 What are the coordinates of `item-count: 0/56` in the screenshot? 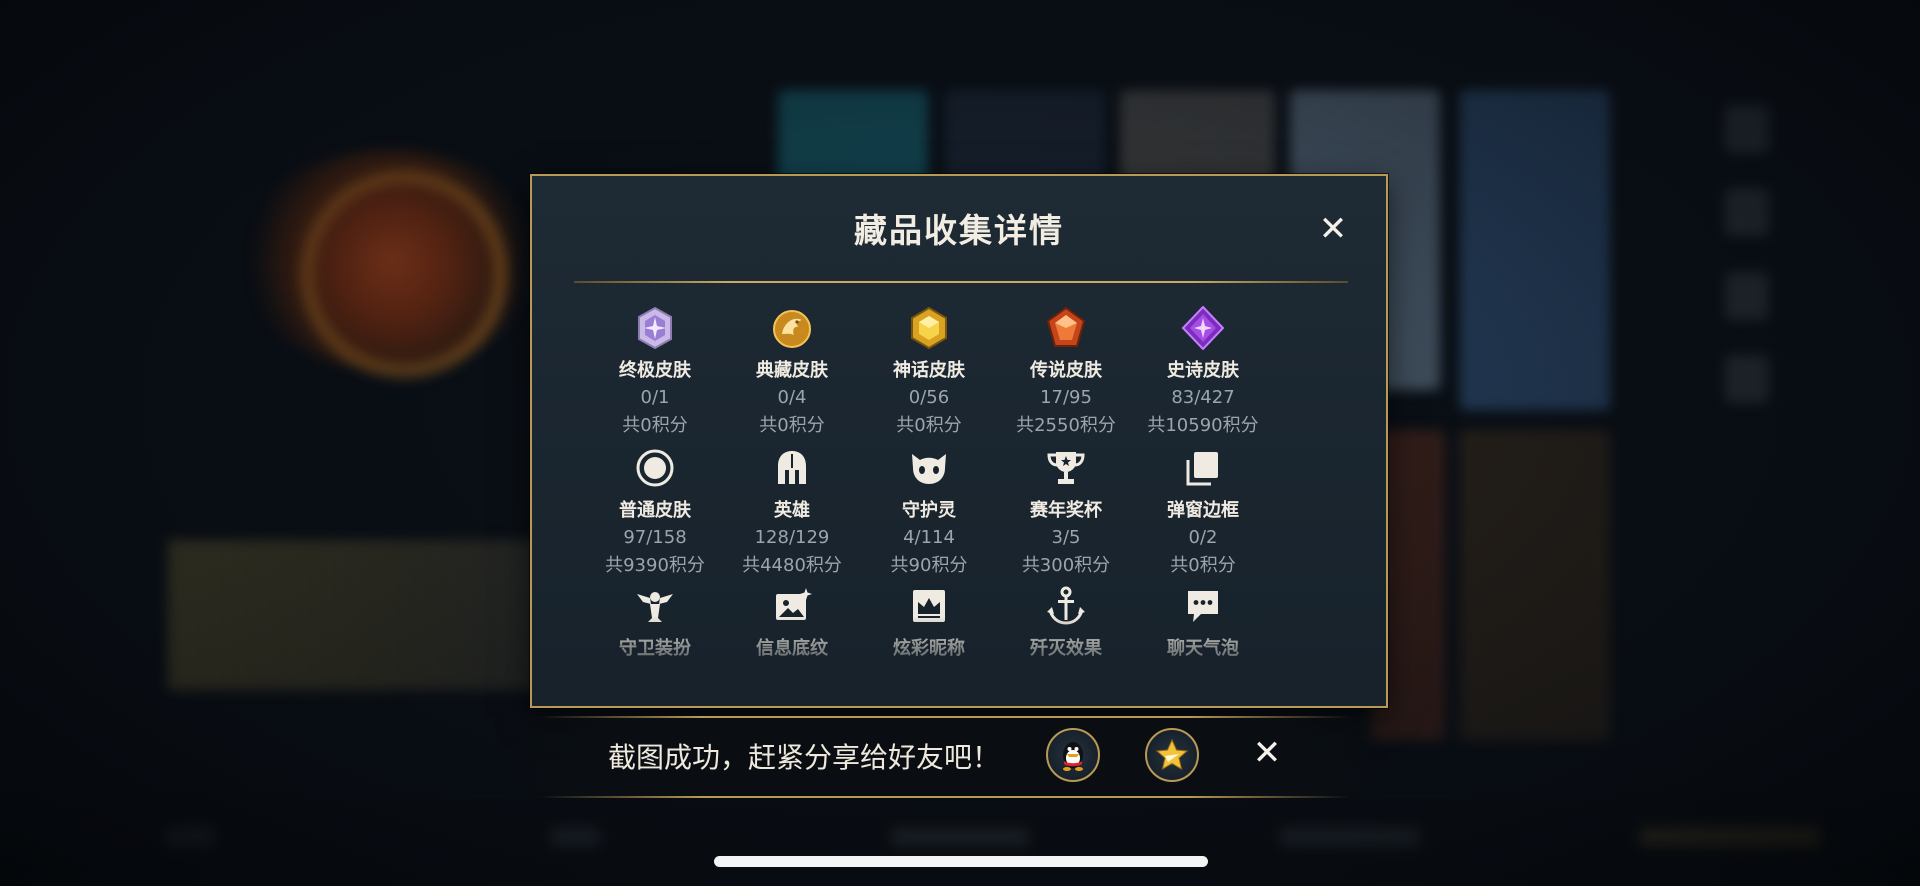 It's located at (929, 397).